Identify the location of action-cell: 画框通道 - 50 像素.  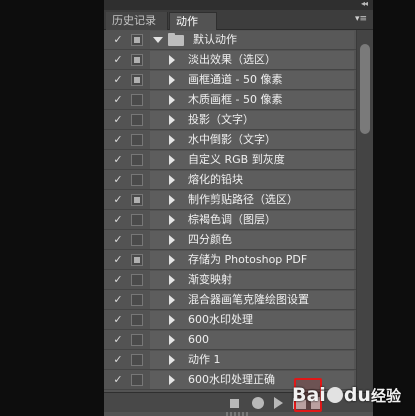
(252, 80).